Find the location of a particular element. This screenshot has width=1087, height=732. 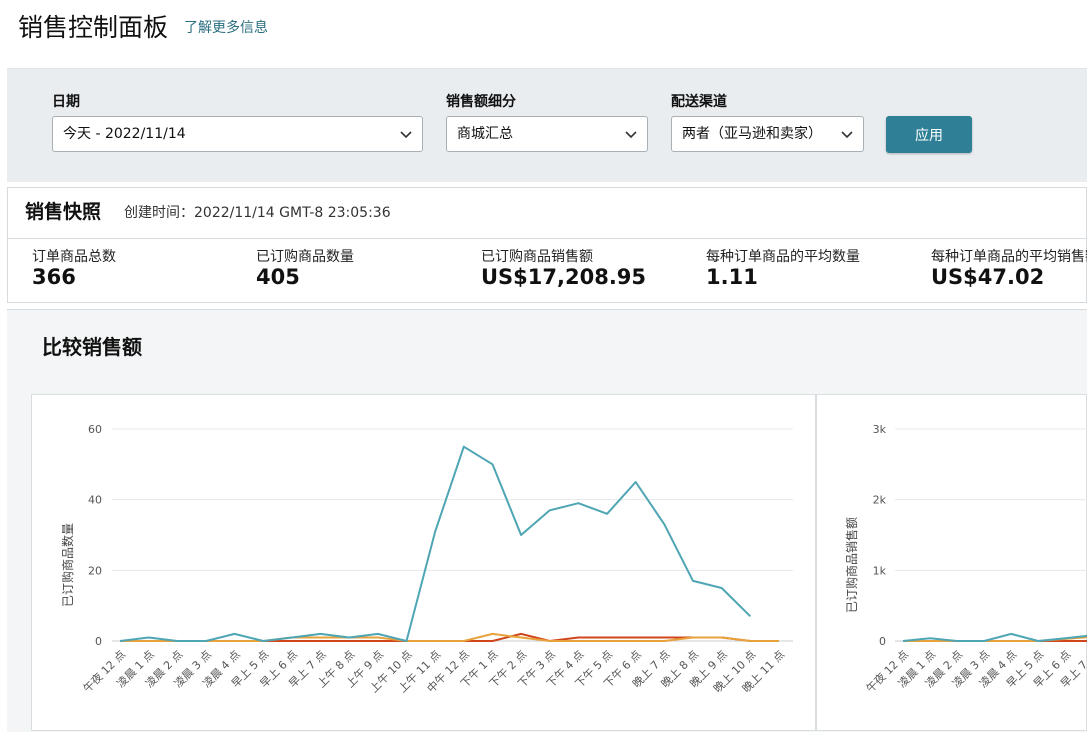

y-axis-label: 已订购商品销售额 is located at coordinates (851, 565).